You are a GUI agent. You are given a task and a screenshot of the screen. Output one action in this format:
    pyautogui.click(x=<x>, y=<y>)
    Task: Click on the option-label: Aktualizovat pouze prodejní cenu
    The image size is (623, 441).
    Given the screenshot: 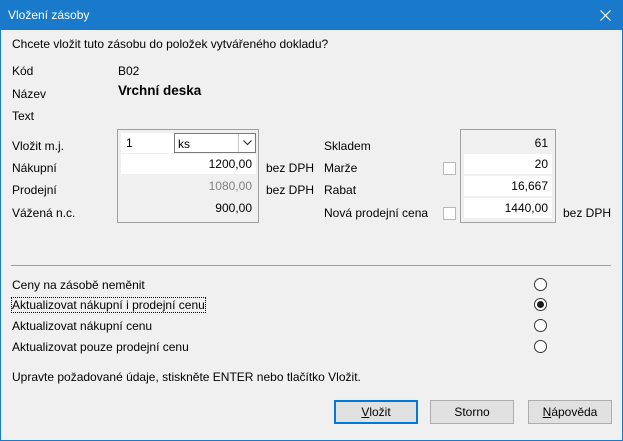 What is the action you would take?
    pyautogui.click(x=100, y=347)
    